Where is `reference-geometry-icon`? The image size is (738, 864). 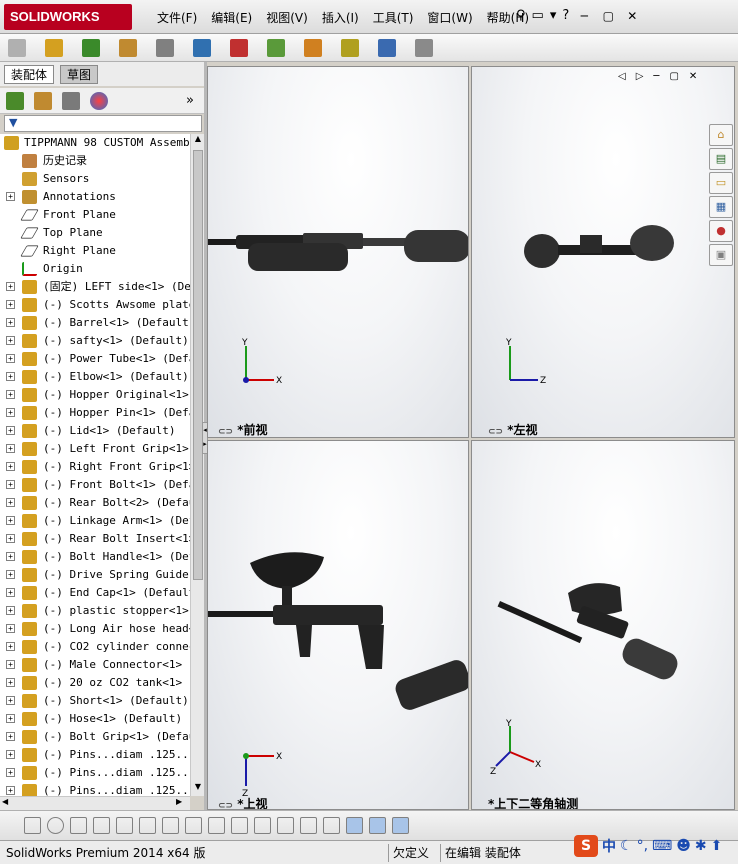
reference-geometry-icon is located at coordinates (313, 48).